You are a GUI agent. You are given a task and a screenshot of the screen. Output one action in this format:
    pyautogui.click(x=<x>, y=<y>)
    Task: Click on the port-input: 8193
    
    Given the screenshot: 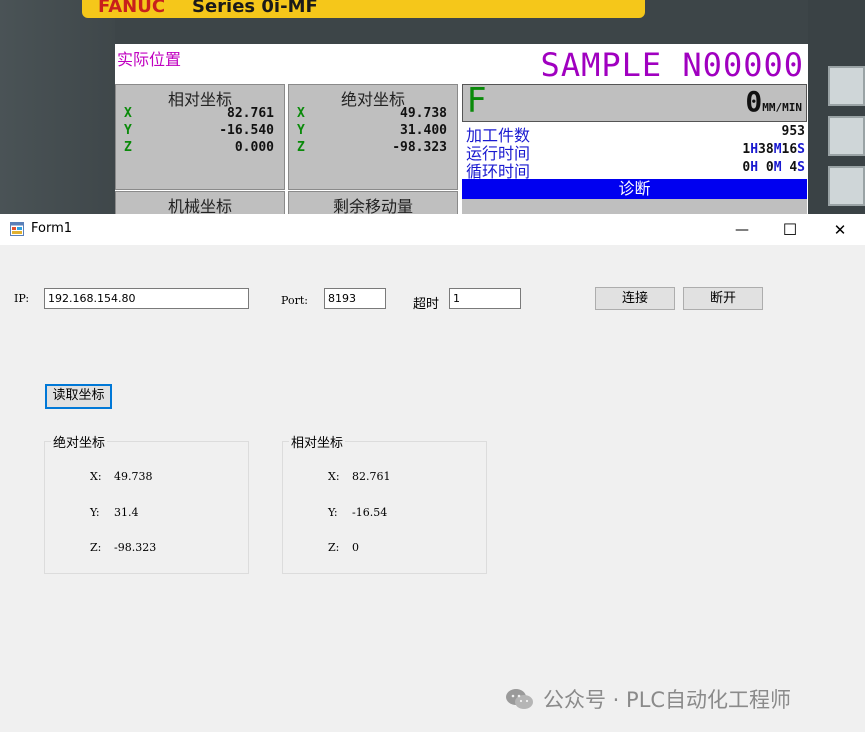 What is the action you would take?
    pyautogui.click(x=355, y=298)
    